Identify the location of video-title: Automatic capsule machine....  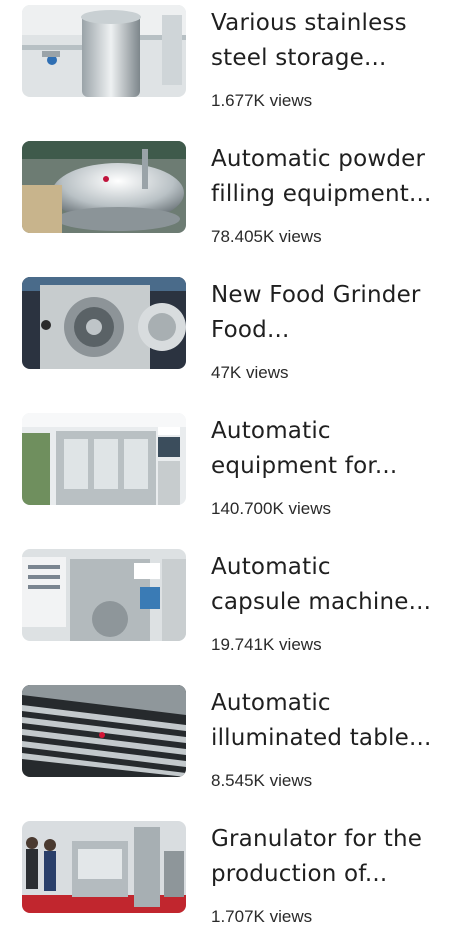
(331, 585).